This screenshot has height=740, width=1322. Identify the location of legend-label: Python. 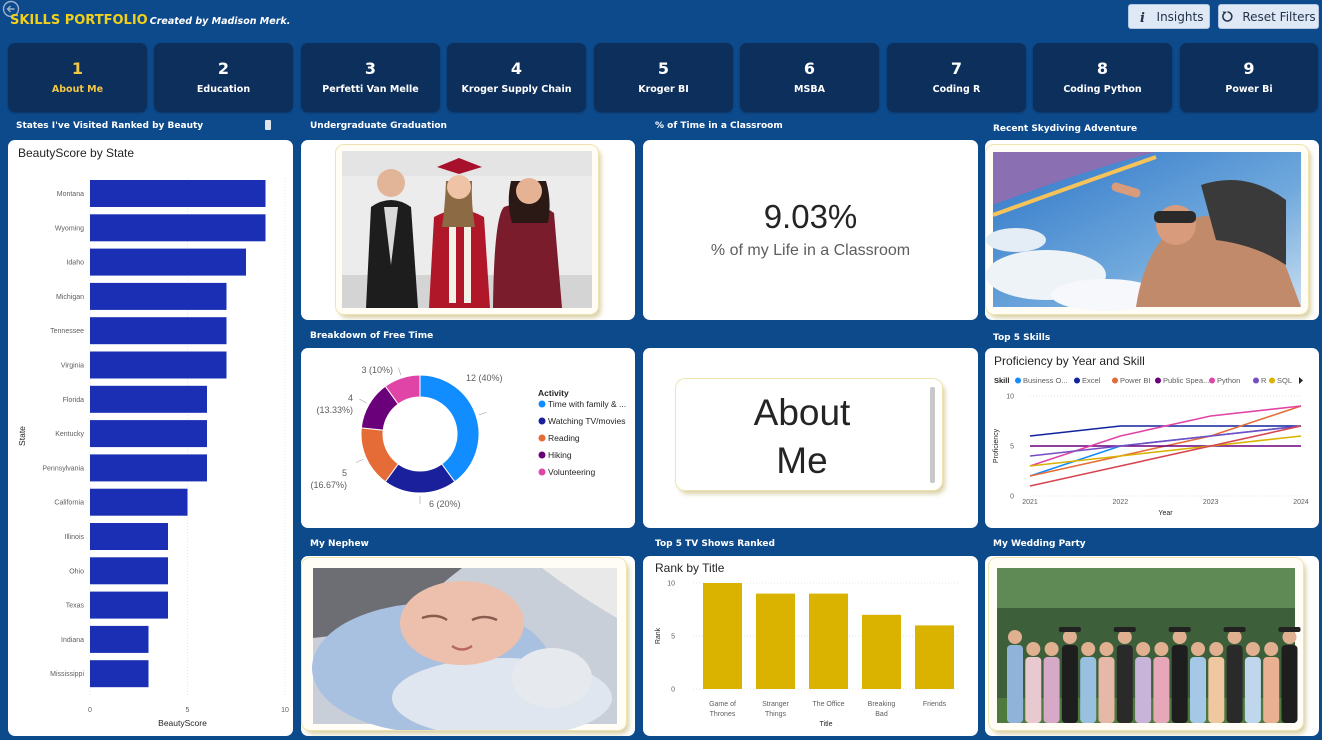
(1228, 380).